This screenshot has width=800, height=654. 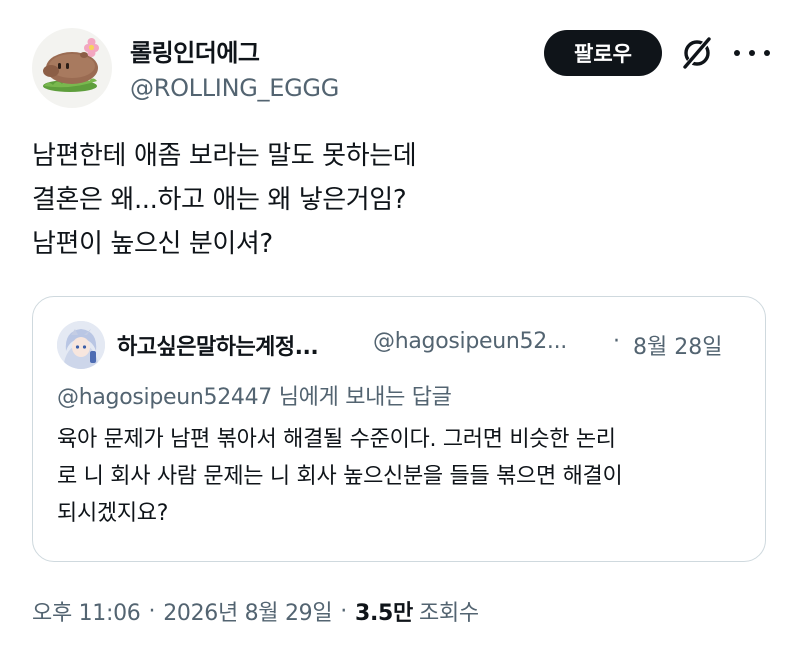 What do you see at coordinates (224, 156) in the screenshot?
I see `tweet-text-line: 남편한테 애좀 보라는 말도 못하는데` at bounding box center [224, 156].